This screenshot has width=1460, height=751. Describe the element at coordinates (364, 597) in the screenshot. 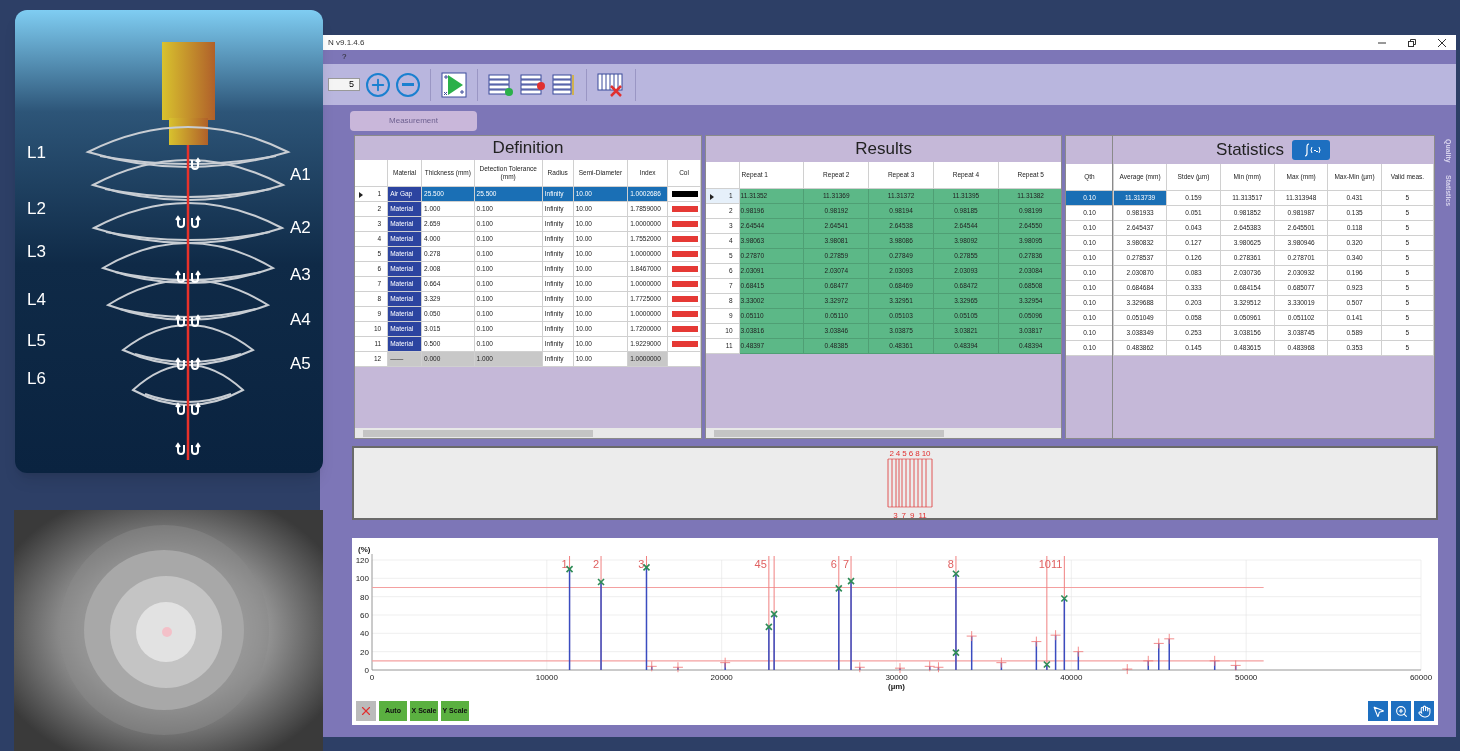

I see `tick-label: 80` at that location.